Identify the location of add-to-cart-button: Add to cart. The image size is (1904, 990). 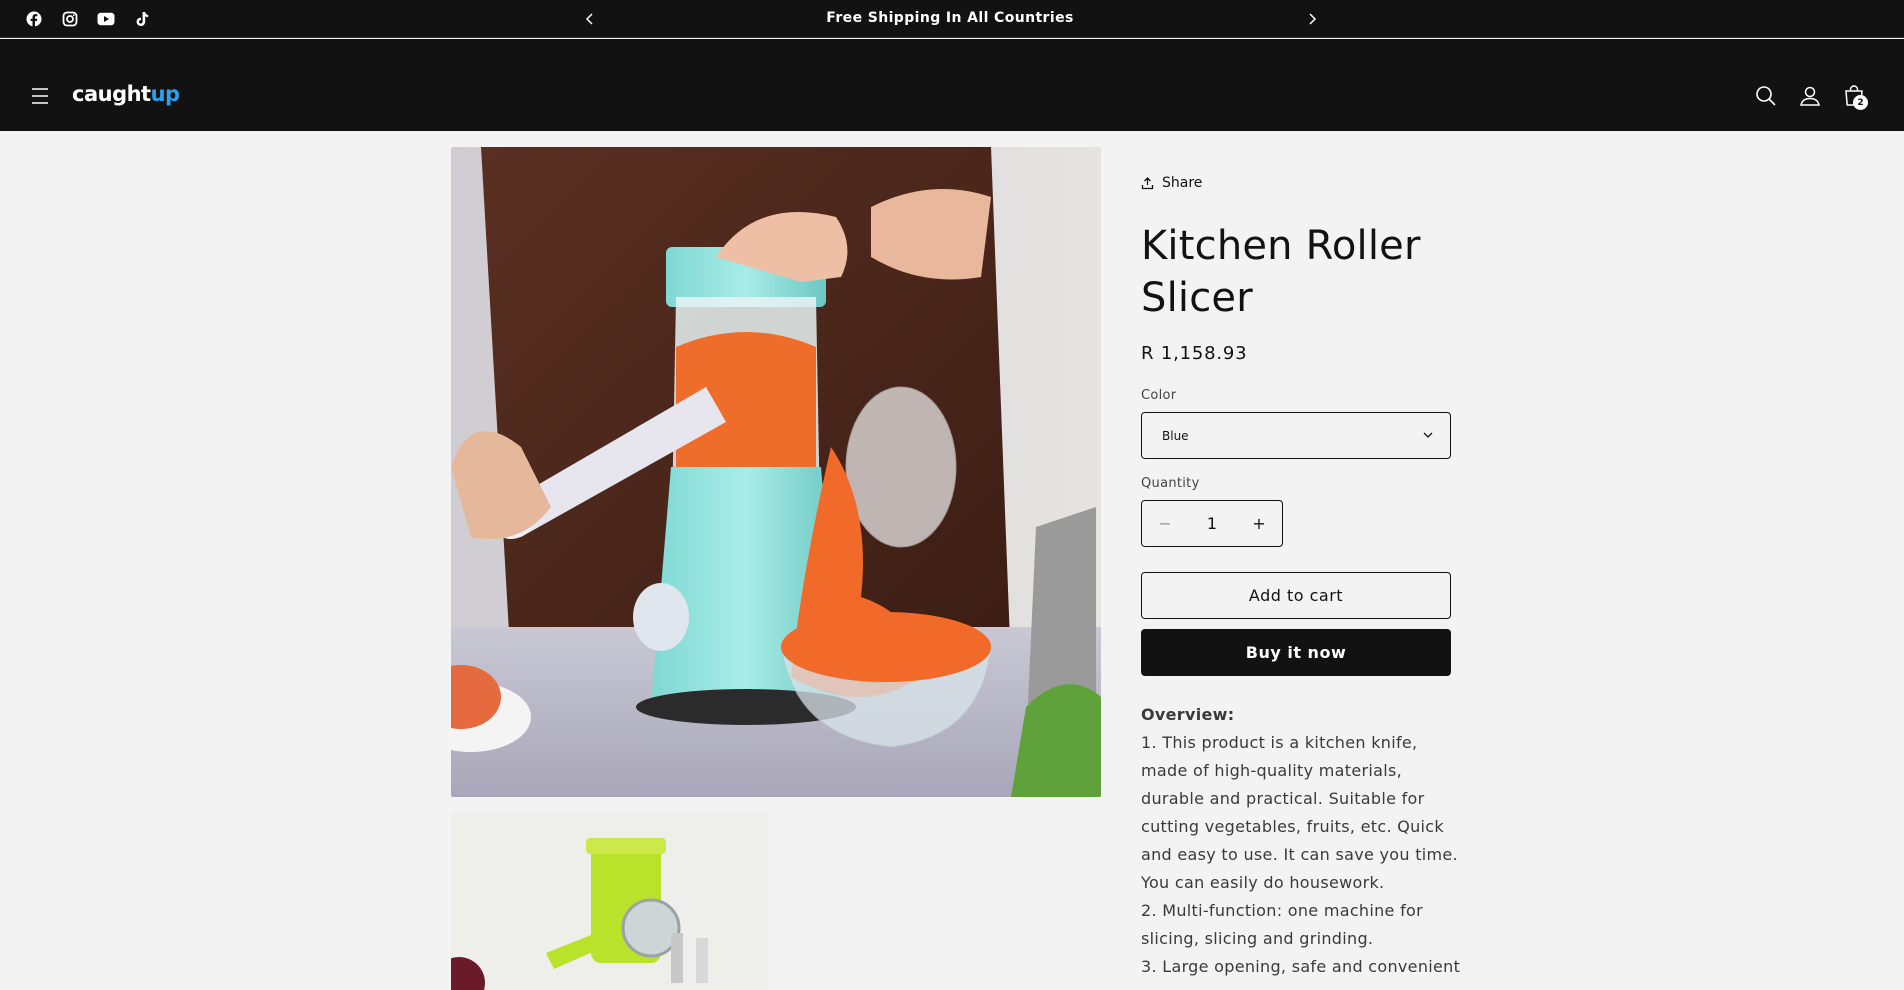
(1296, 595).